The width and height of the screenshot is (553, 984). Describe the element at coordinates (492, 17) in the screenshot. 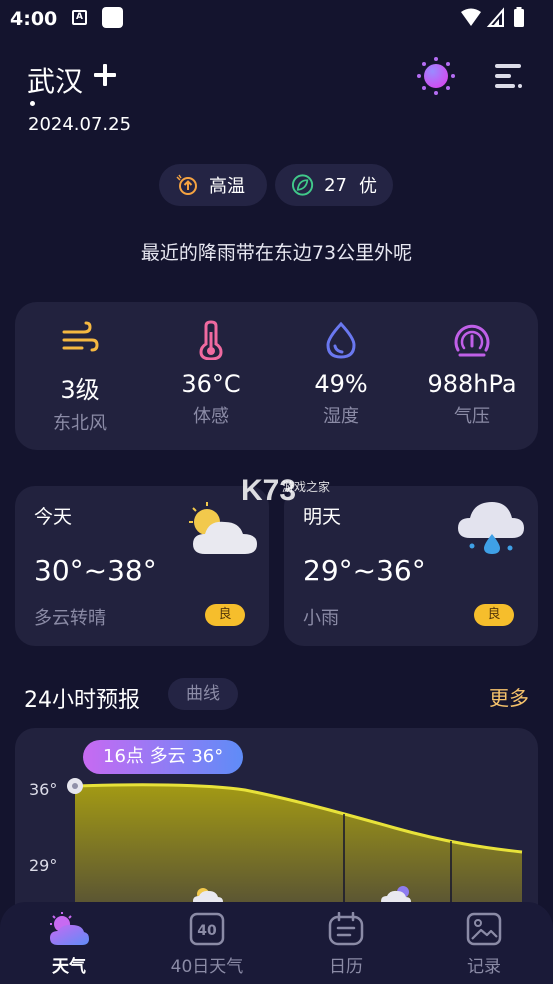

I see `status-signal-icons` at that location.